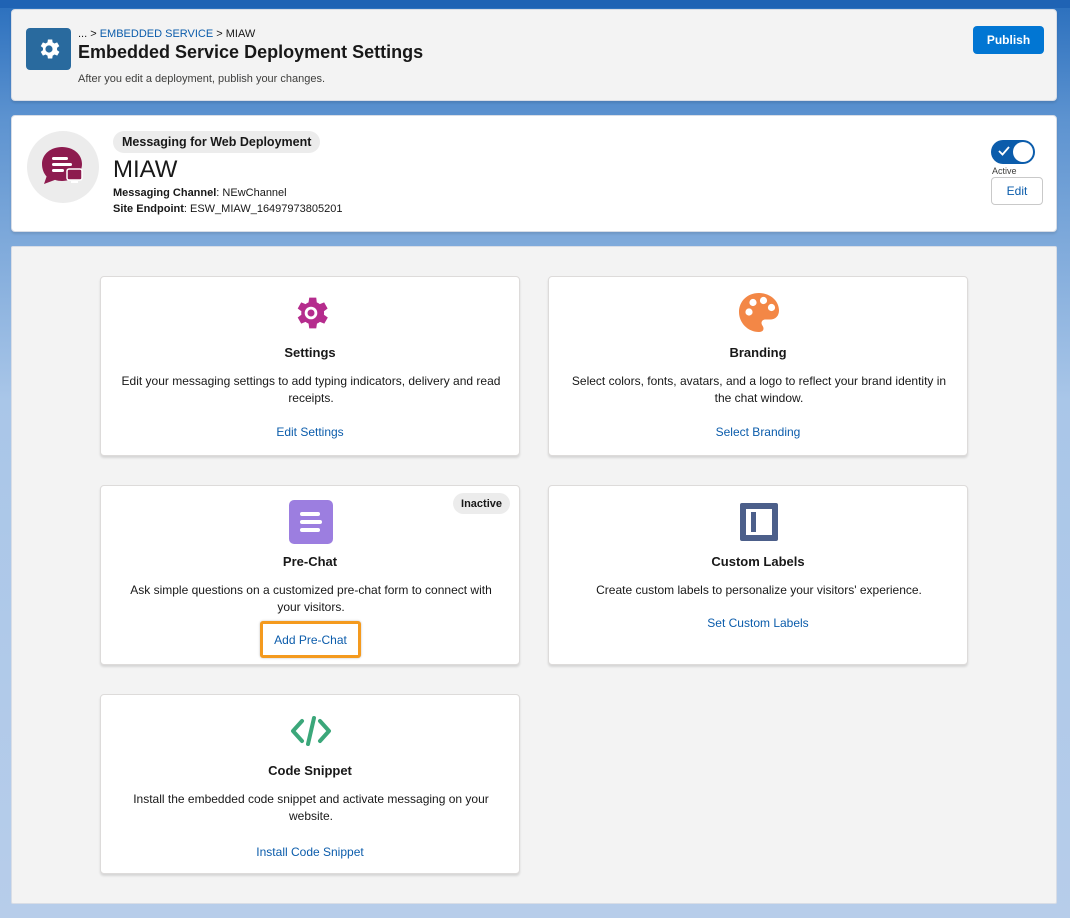 The height and width of the screenshot is (918, 1070). Describe the element at coordinates (89, 34) in the screenshot. I see `breadcrumb-prefix: ... >` at that location.